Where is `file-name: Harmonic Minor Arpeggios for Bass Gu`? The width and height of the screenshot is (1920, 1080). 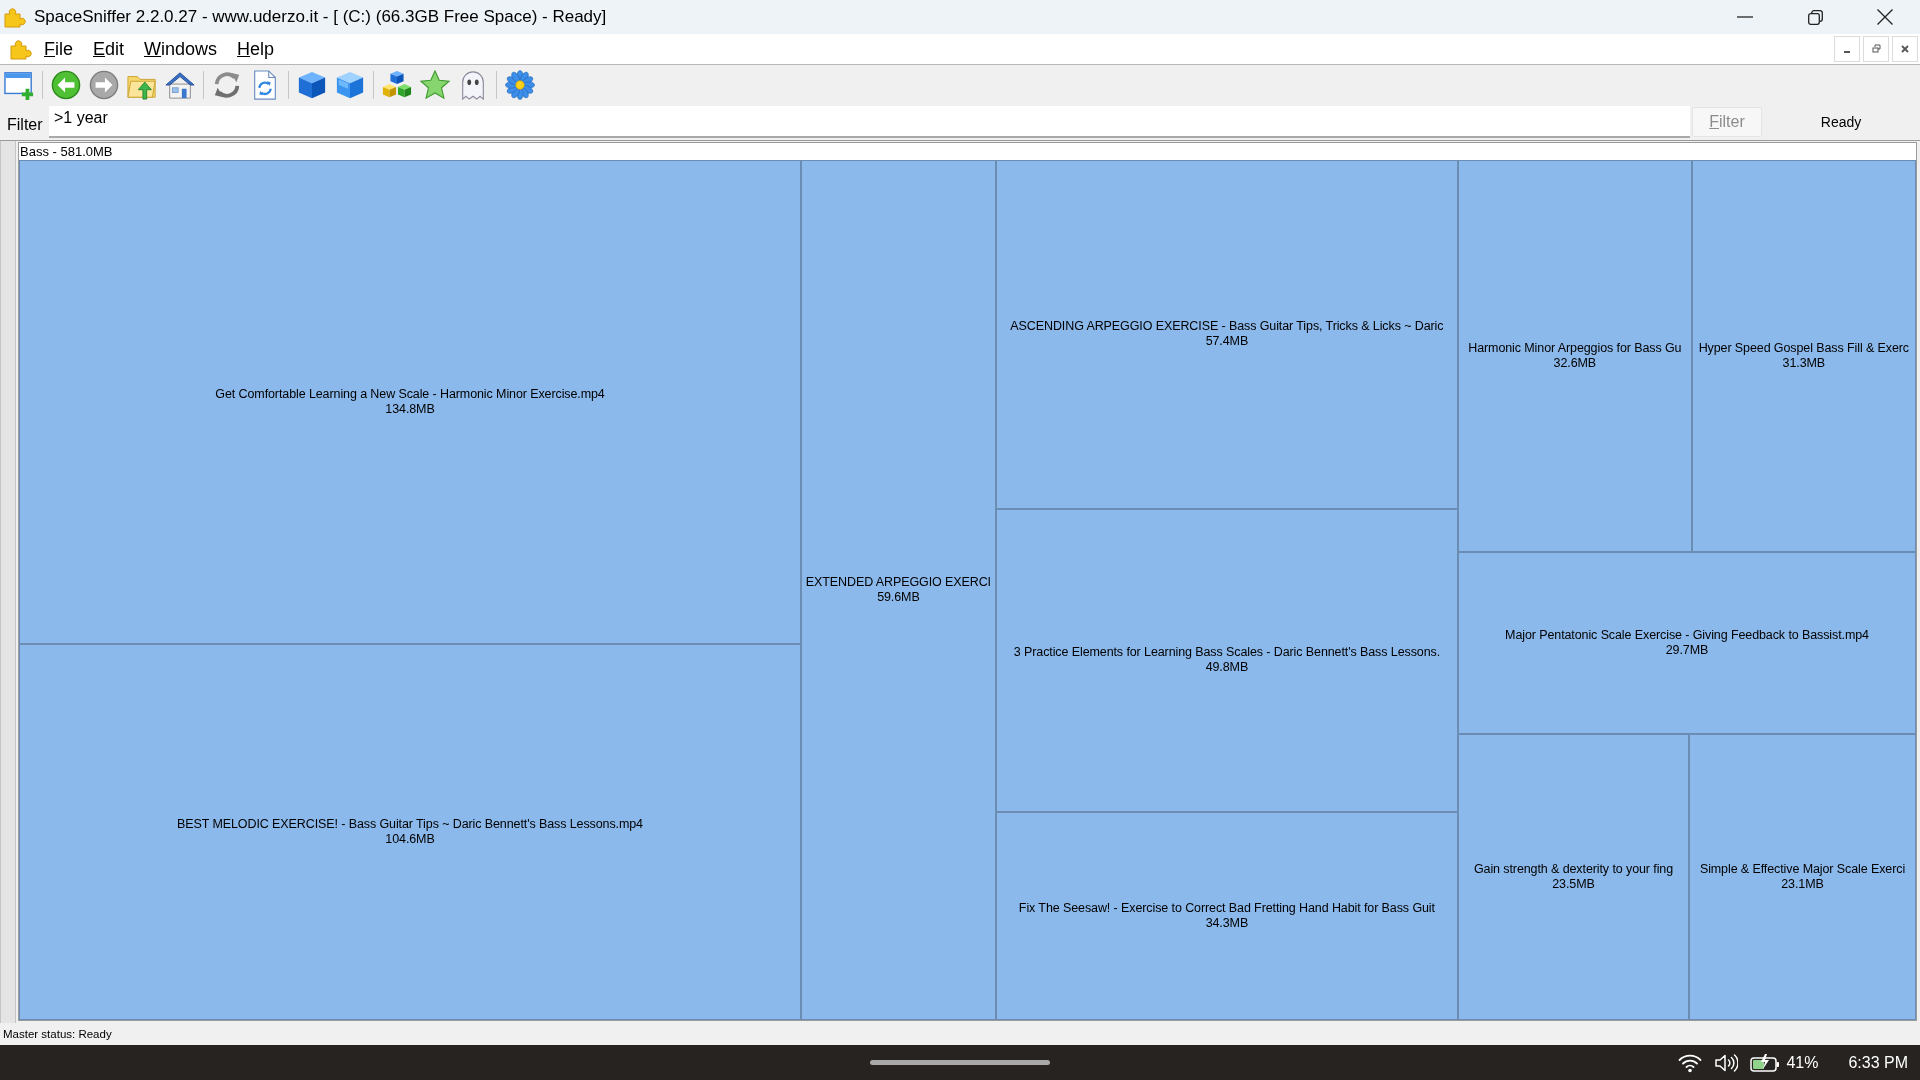
file-name: Harmonic Minor Arpeggios for Bass Gu is located at coordinates (1575, 348).